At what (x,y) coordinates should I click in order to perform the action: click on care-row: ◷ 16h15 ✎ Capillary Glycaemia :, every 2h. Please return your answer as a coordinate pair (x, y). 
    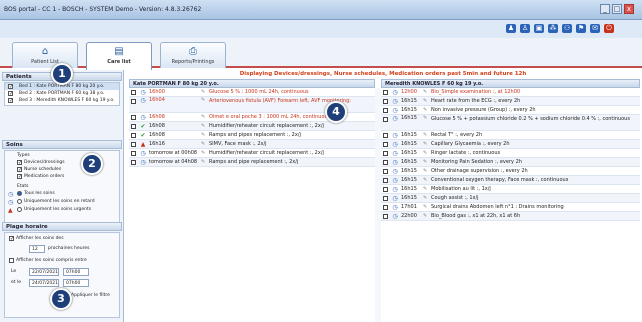
    Looking at the image, I should click on (510, 144).